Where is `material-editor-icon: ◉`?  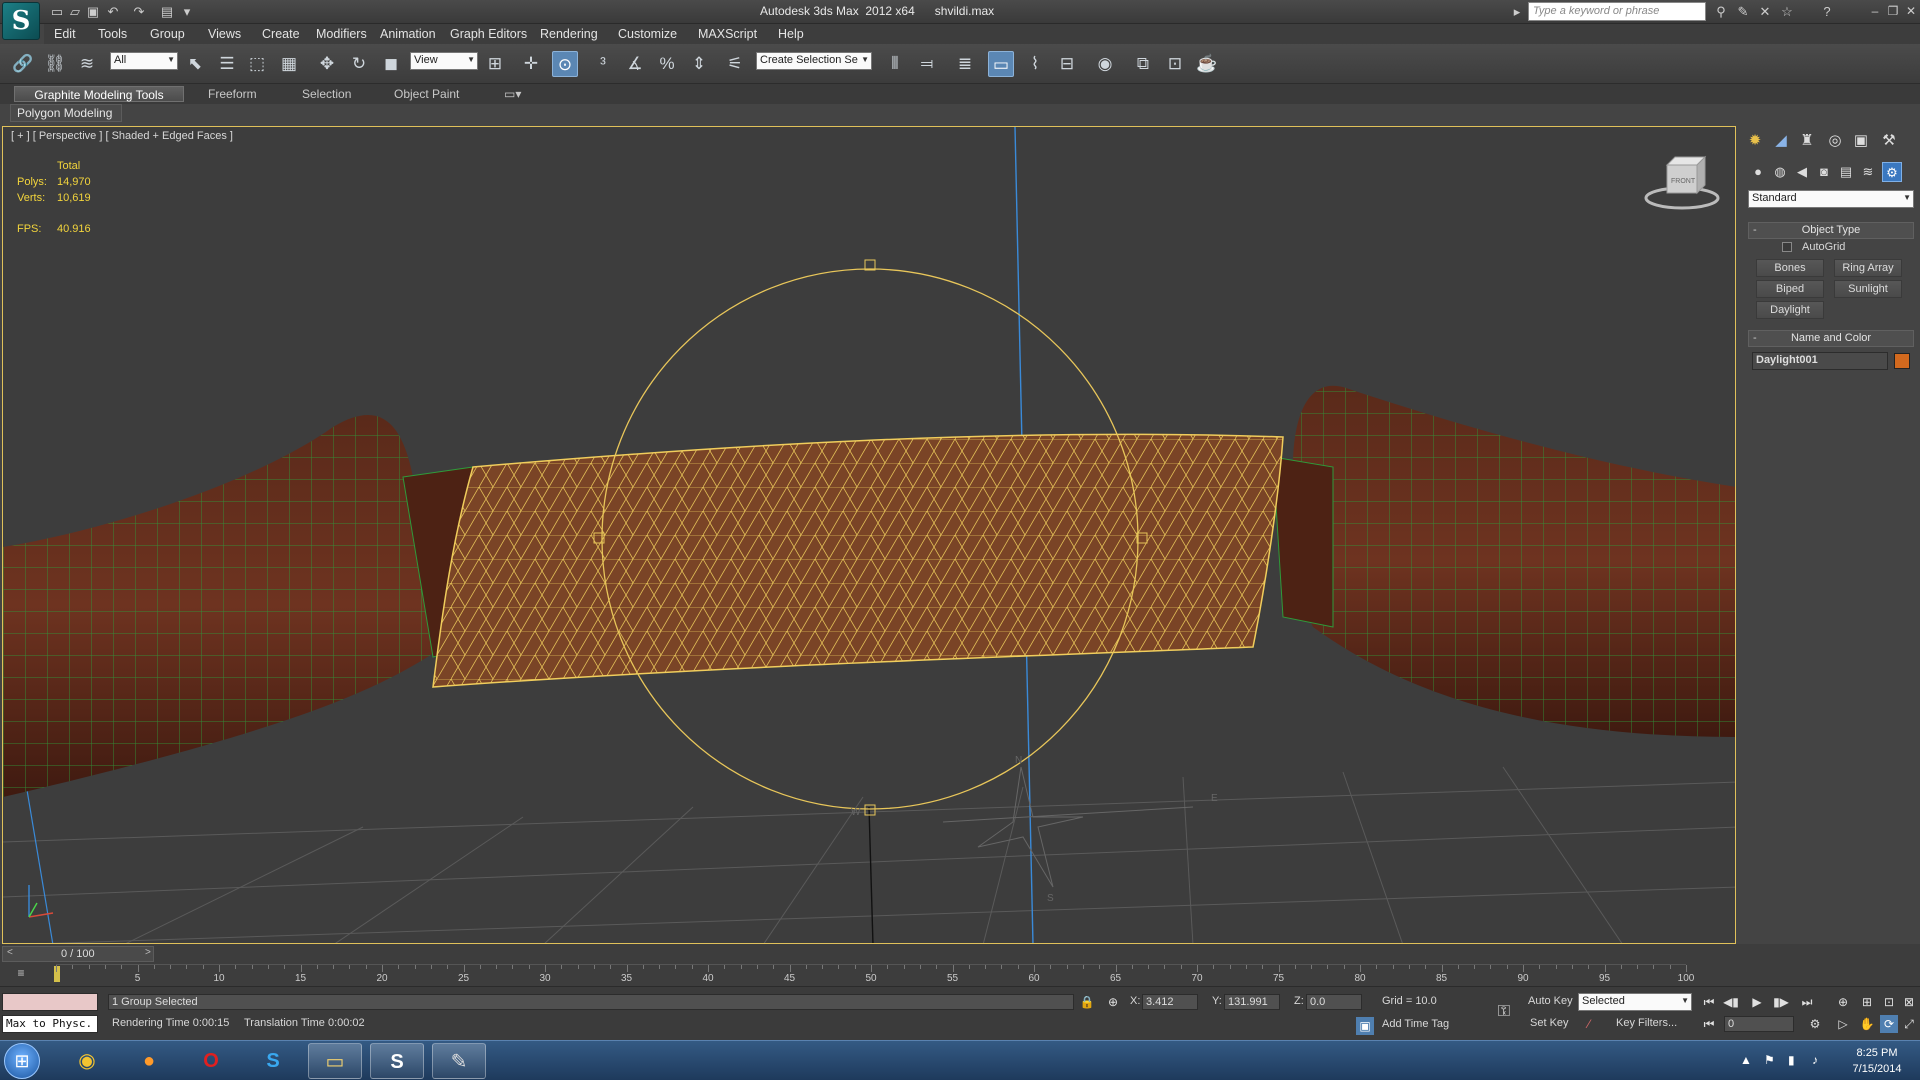
material-editor-icon: ◉ is located at coordinates (1105, 64).